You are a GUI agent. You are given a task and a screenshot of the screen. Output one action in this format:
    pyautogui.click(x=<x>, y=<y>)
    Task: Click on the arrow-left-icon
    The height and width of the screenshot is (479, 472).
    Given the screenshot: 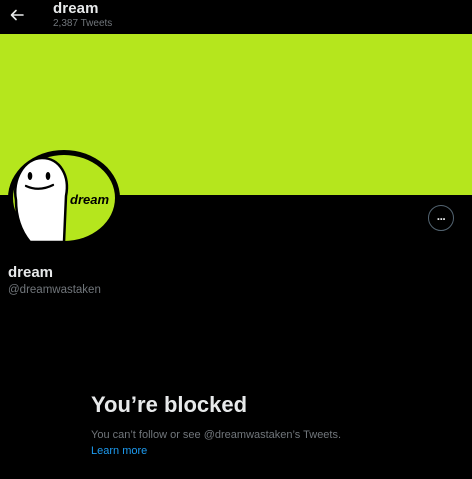 What is the action you would take?
    pyautogui.click(x=17, y=15)
    